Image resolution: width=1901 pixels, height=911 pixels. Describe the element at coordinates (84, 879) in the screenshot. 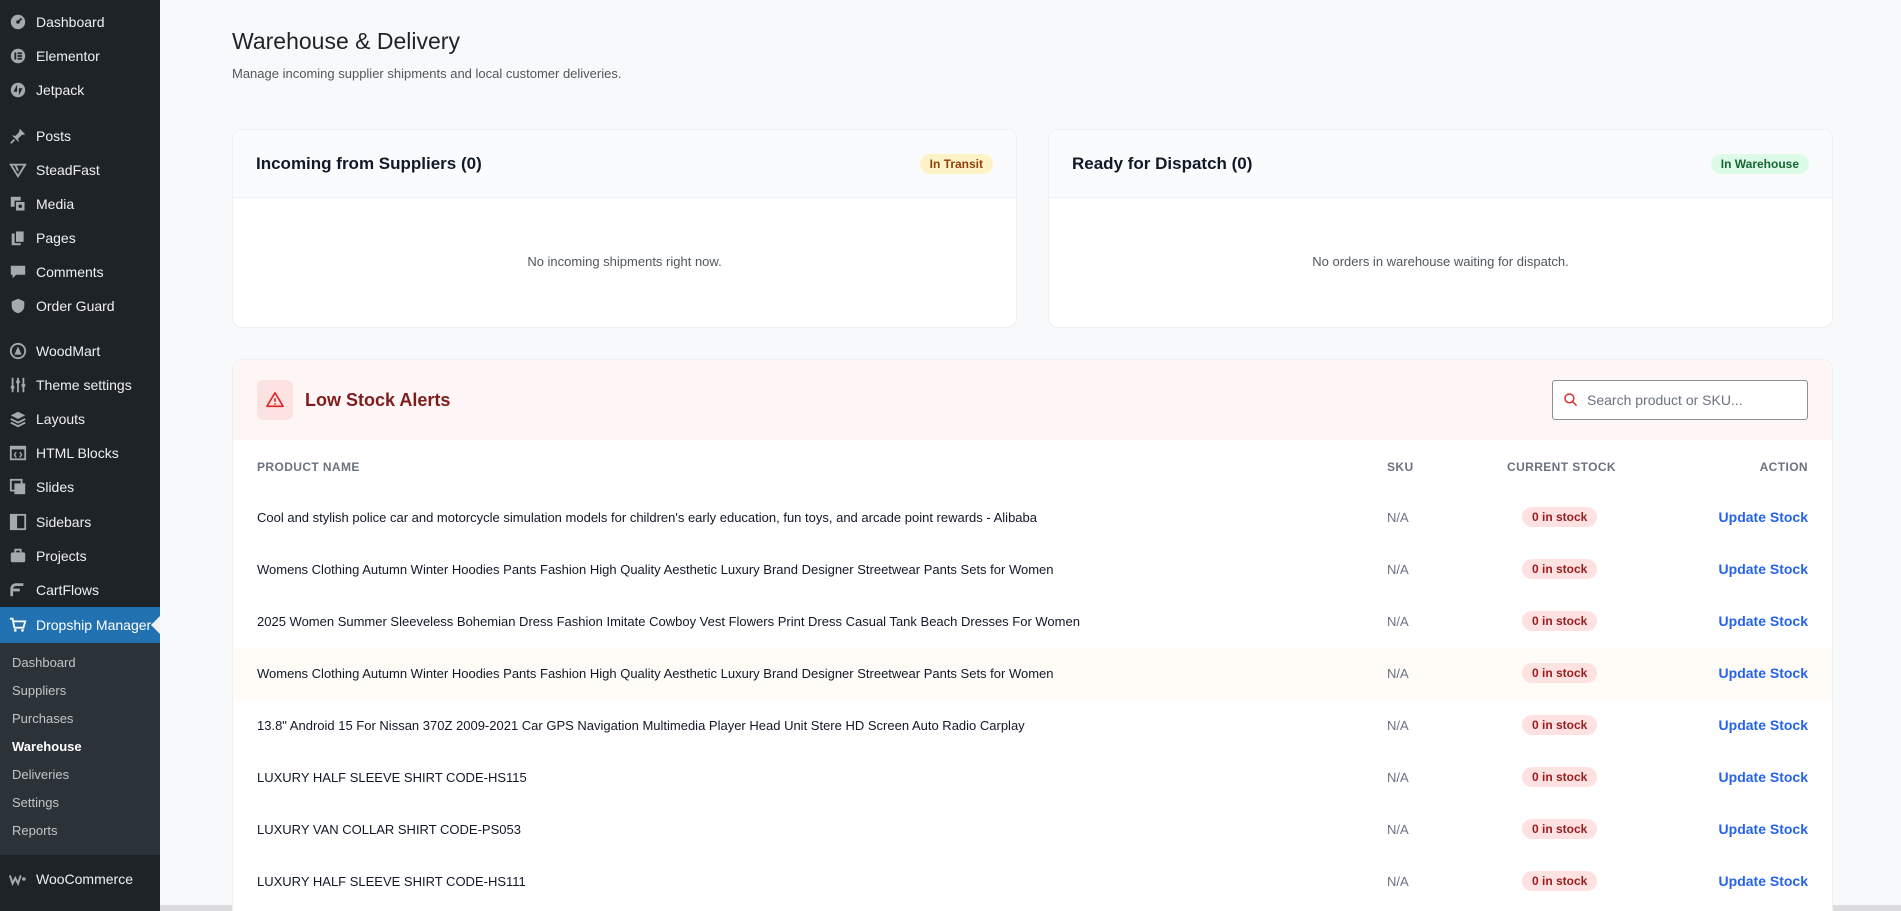

I see `menu-label: WooCommerce` at that location.